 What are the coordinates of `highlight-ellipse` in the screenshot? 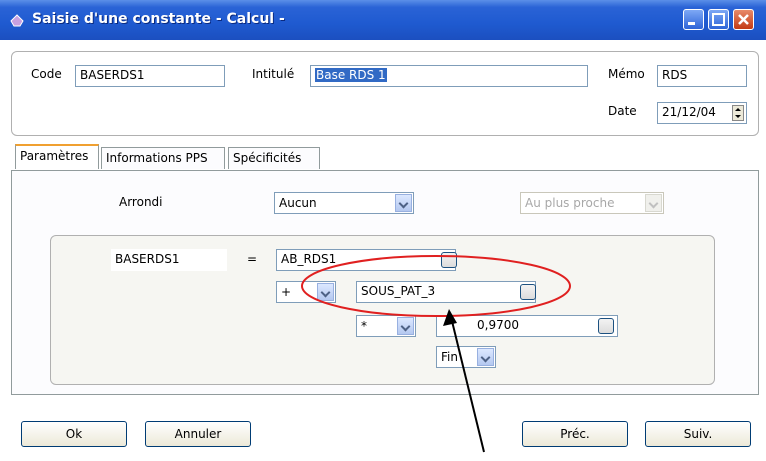 It's located at (436, 286).